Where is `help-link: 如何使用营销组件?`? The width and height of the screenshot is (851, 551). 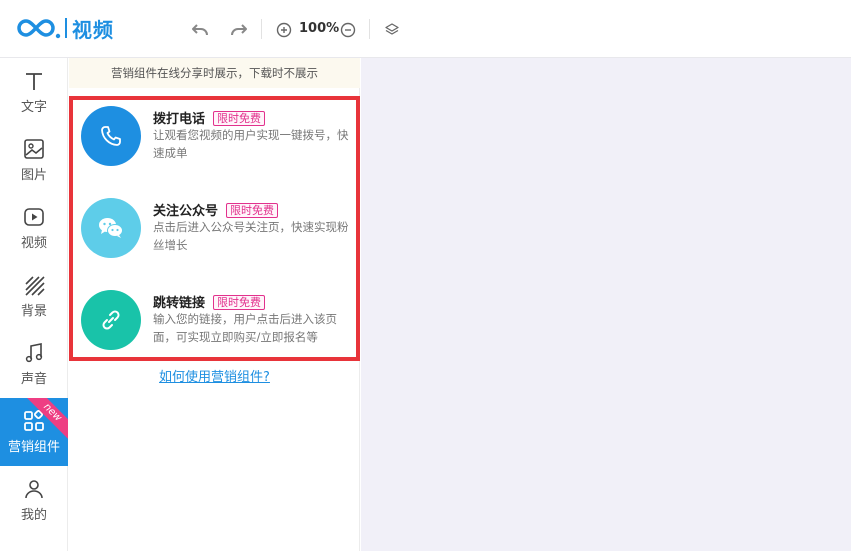 help-link: 如何使用营销组件? is located at coordinates (214, 375).